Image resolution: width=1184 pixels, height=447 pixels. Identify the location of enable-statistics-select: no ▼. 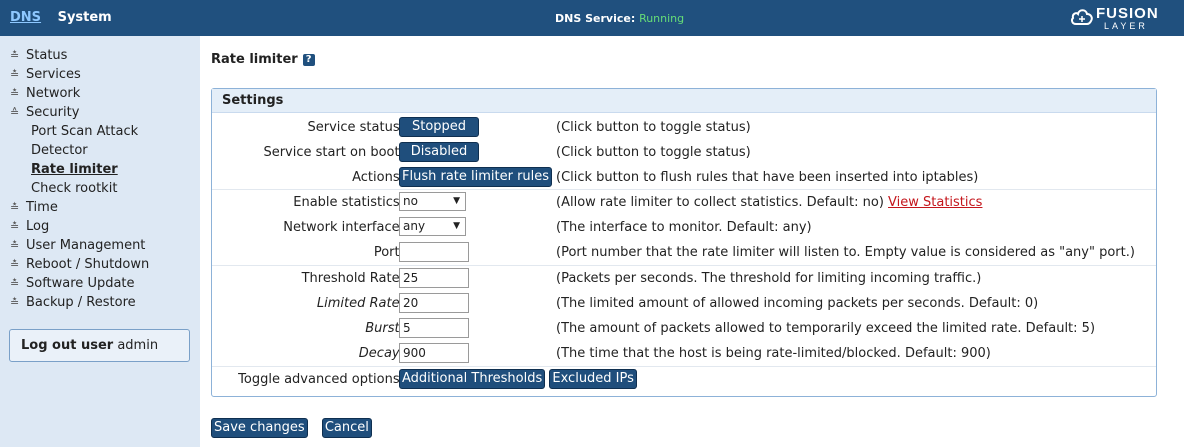
(432, 201).